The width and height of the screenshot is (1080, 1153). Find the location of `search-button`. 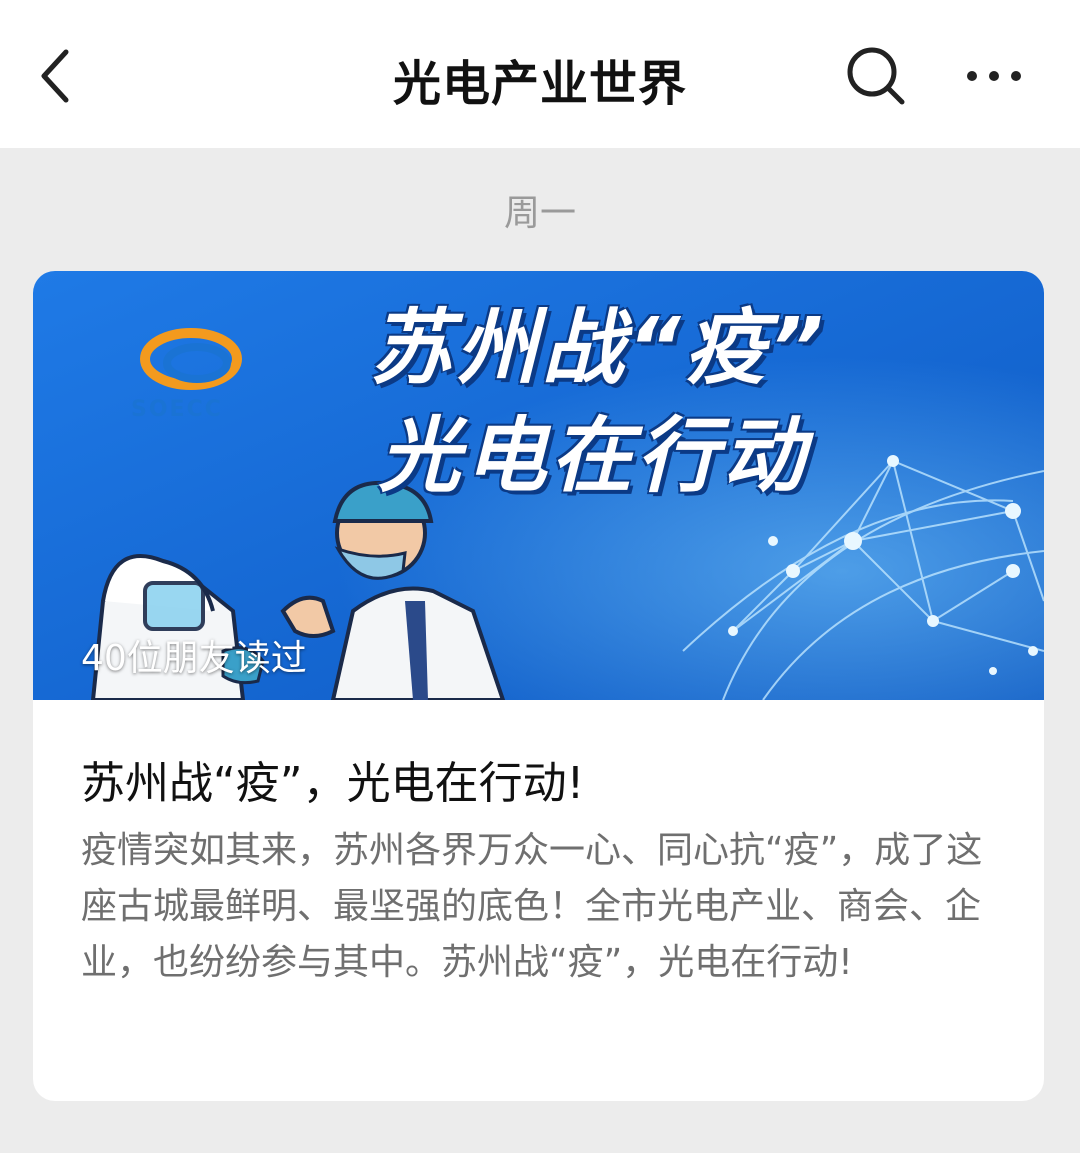

search-button is located at coordinates (876, 76).